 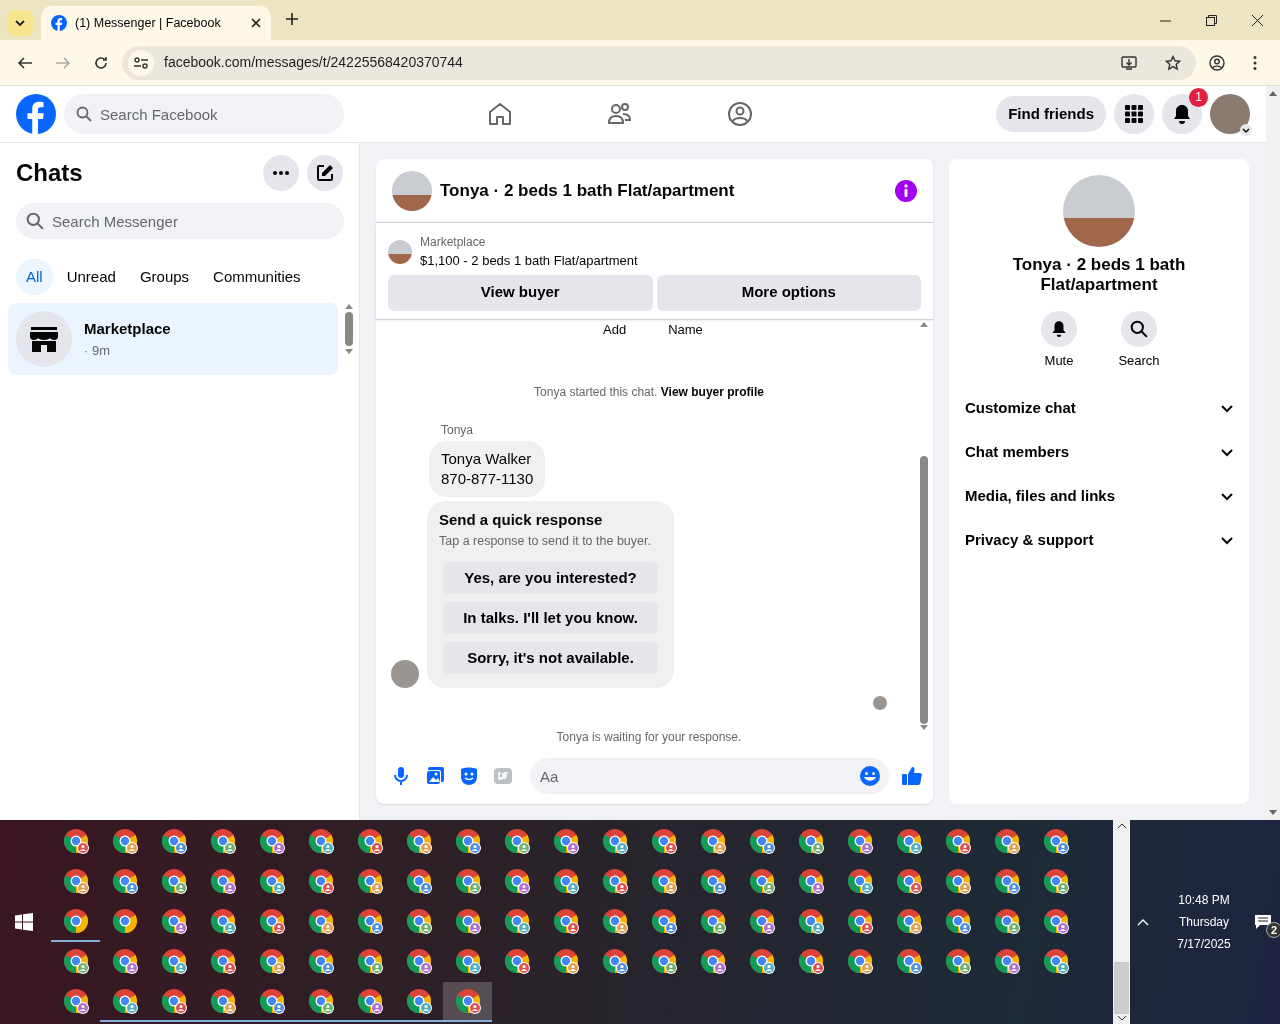 I want to click on person-circle-icon, so click(x=740, y=114).